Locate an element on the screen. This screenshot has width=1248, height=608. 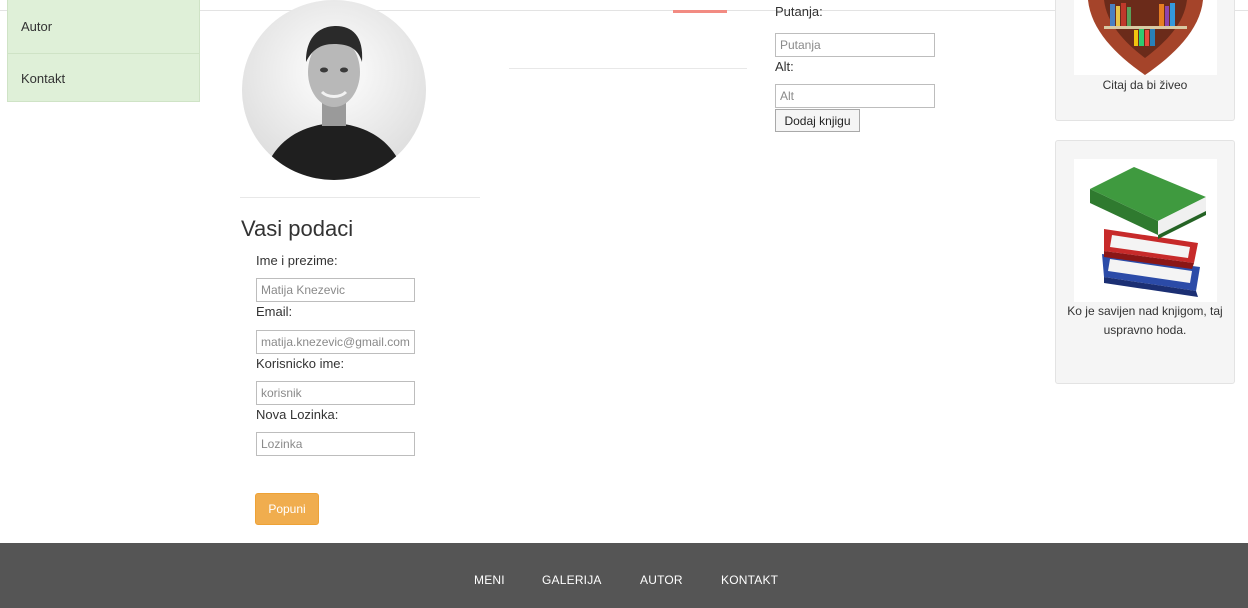
email-label: Email: is located at coordinates (274, 311).